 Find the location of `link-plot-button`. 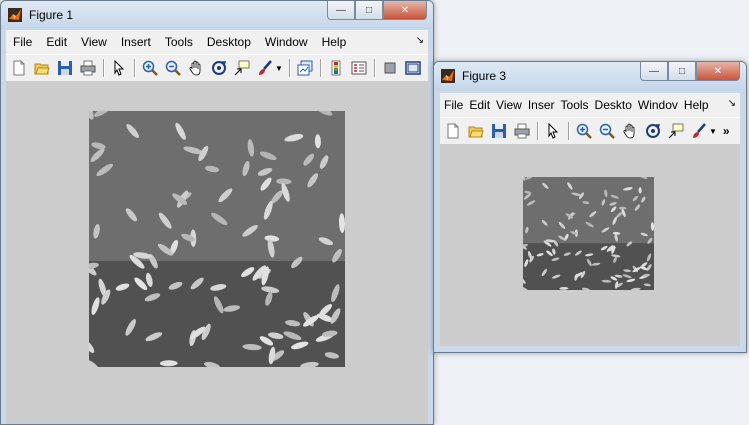

link-plot-button is located at coordinates (305, 68).